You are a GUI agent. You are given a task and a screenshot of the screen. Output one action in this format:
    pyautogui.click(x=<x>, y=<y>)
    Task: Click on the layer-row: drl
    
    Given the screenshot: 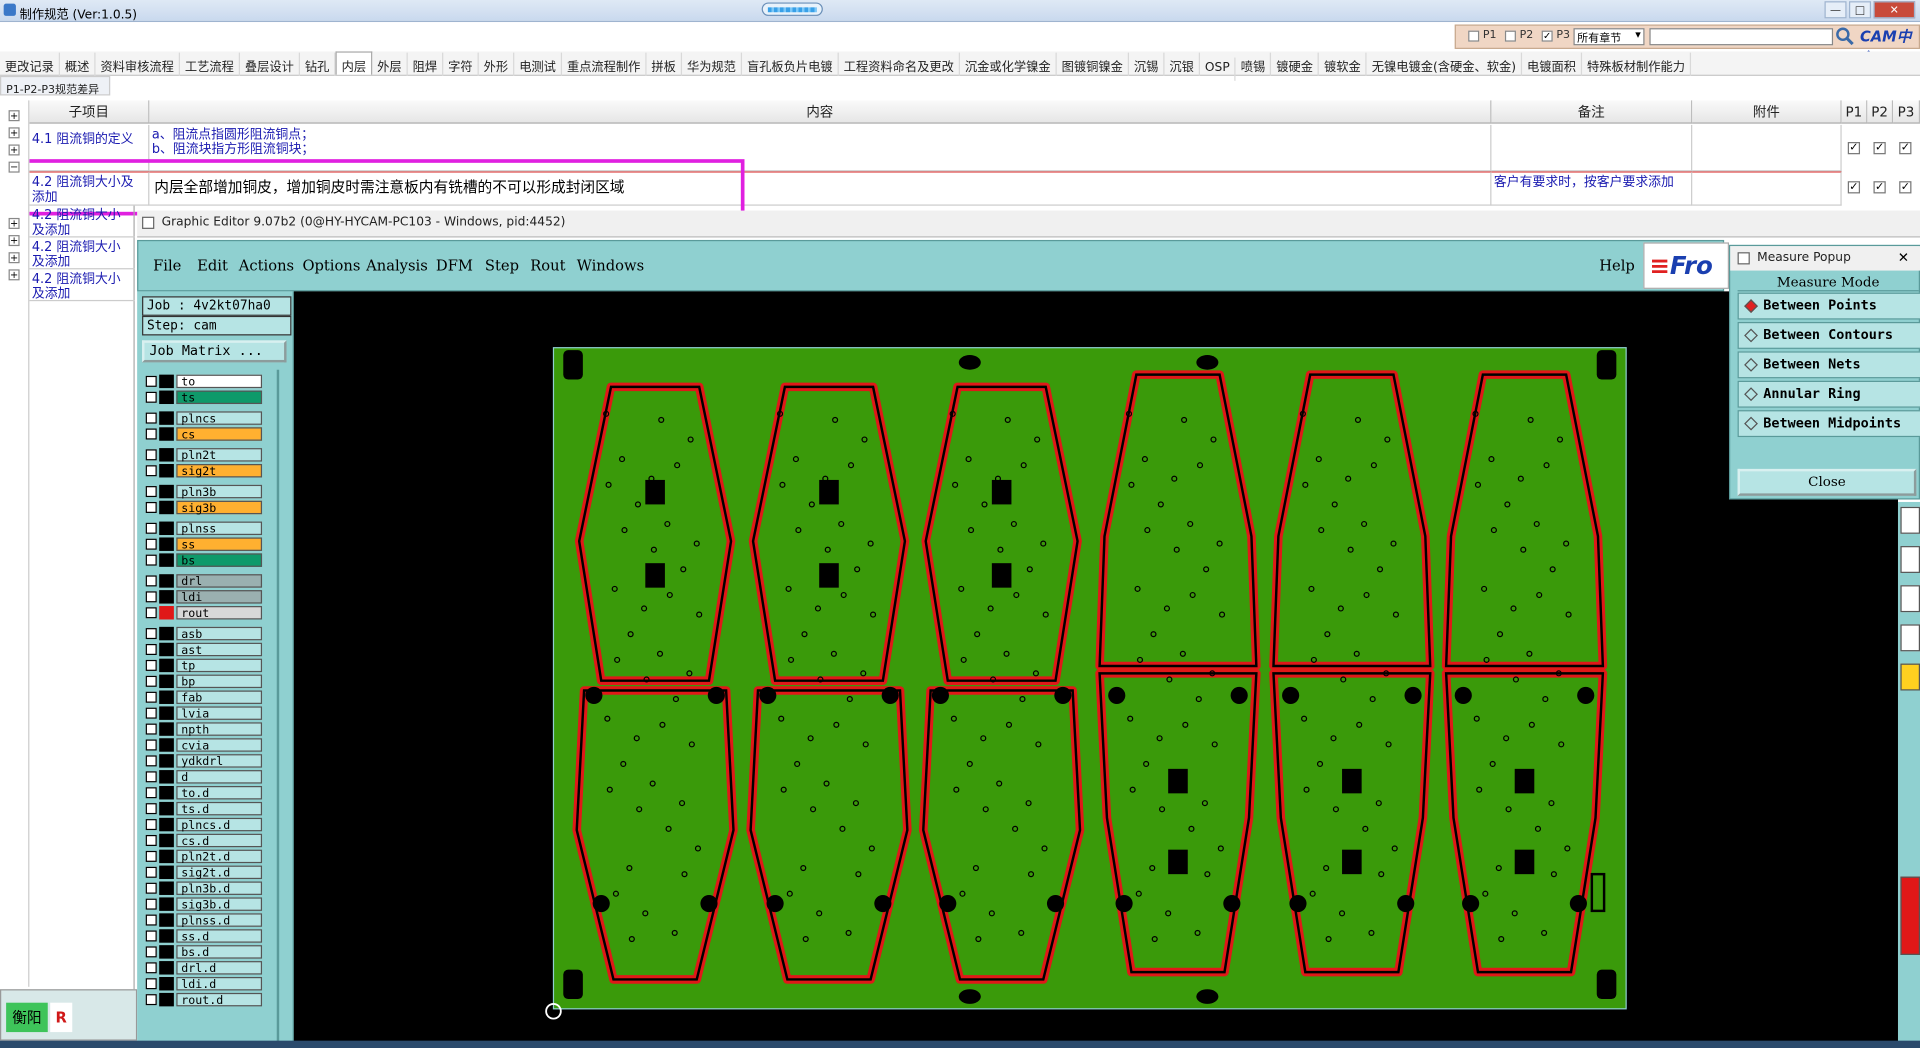 What is the action you would take?
    pyautogui.click(x=205, y=581)
    